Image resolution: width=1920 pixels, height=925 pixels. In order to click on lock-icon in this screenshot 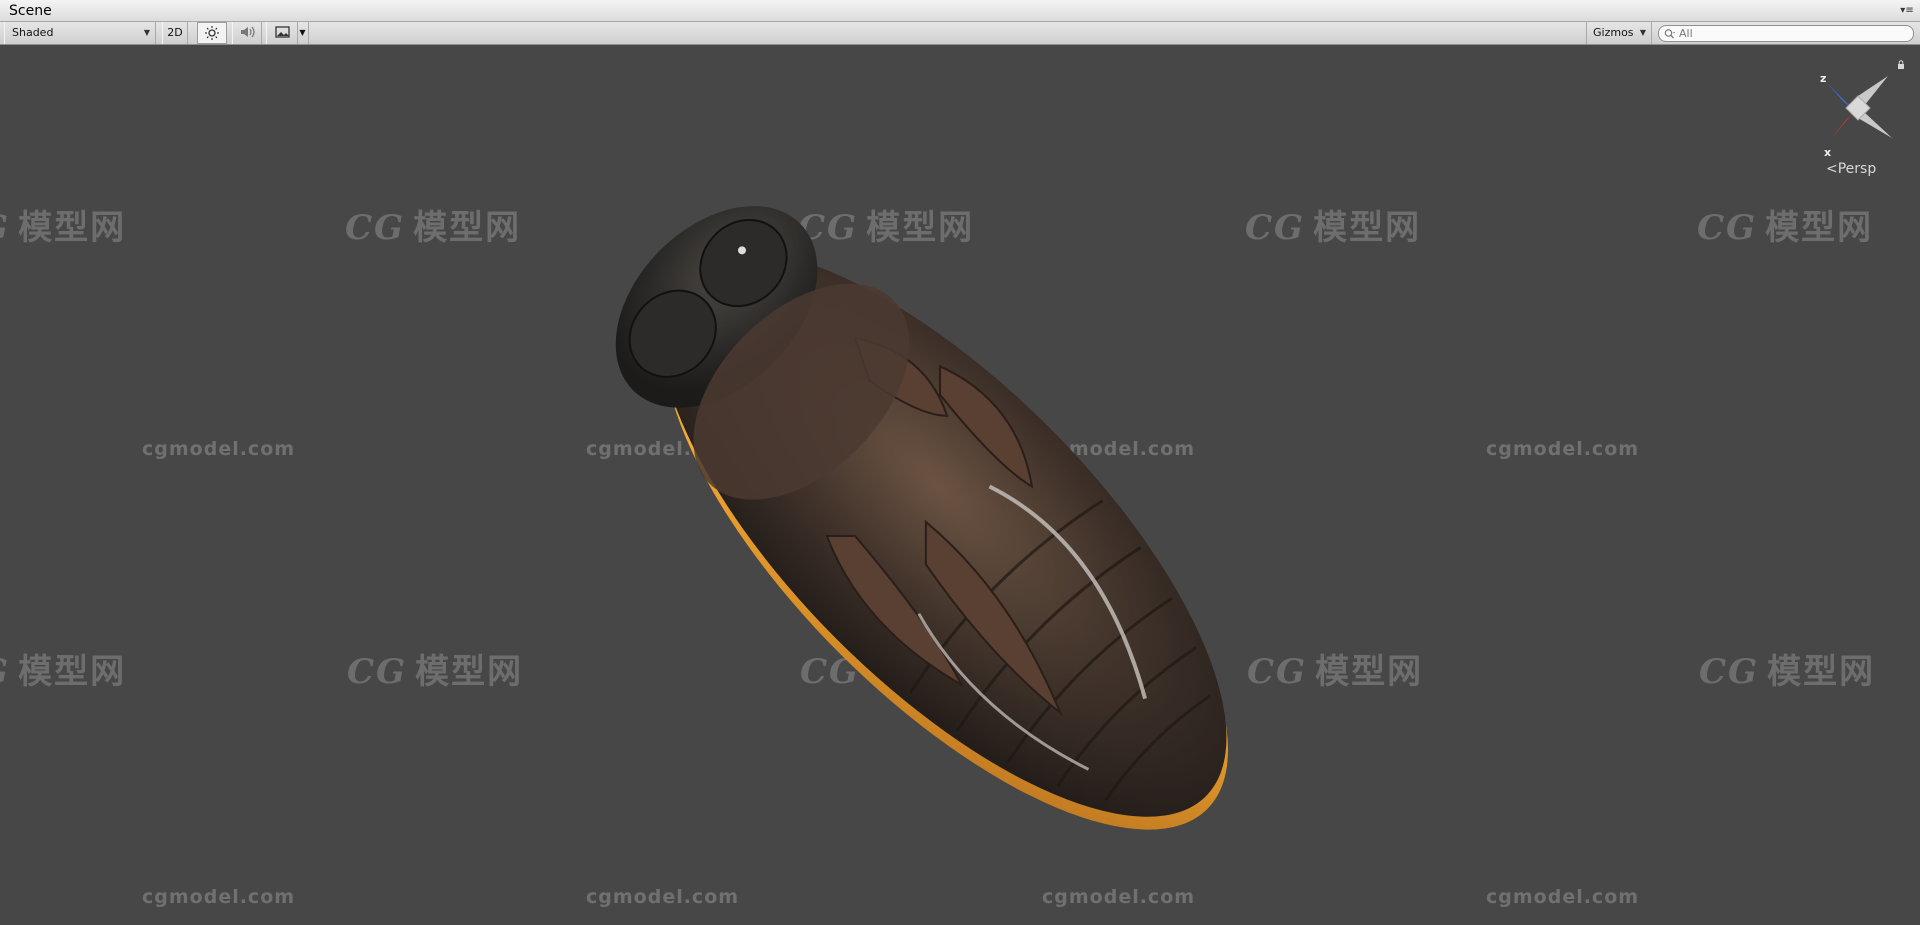, I will do `click(1901, 65)`.